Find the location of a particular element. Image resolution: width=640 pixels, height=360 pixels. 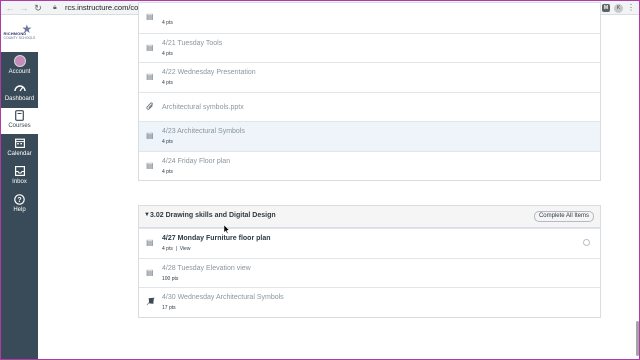

nav-help-label: Help is located at coordinates (19, 210).